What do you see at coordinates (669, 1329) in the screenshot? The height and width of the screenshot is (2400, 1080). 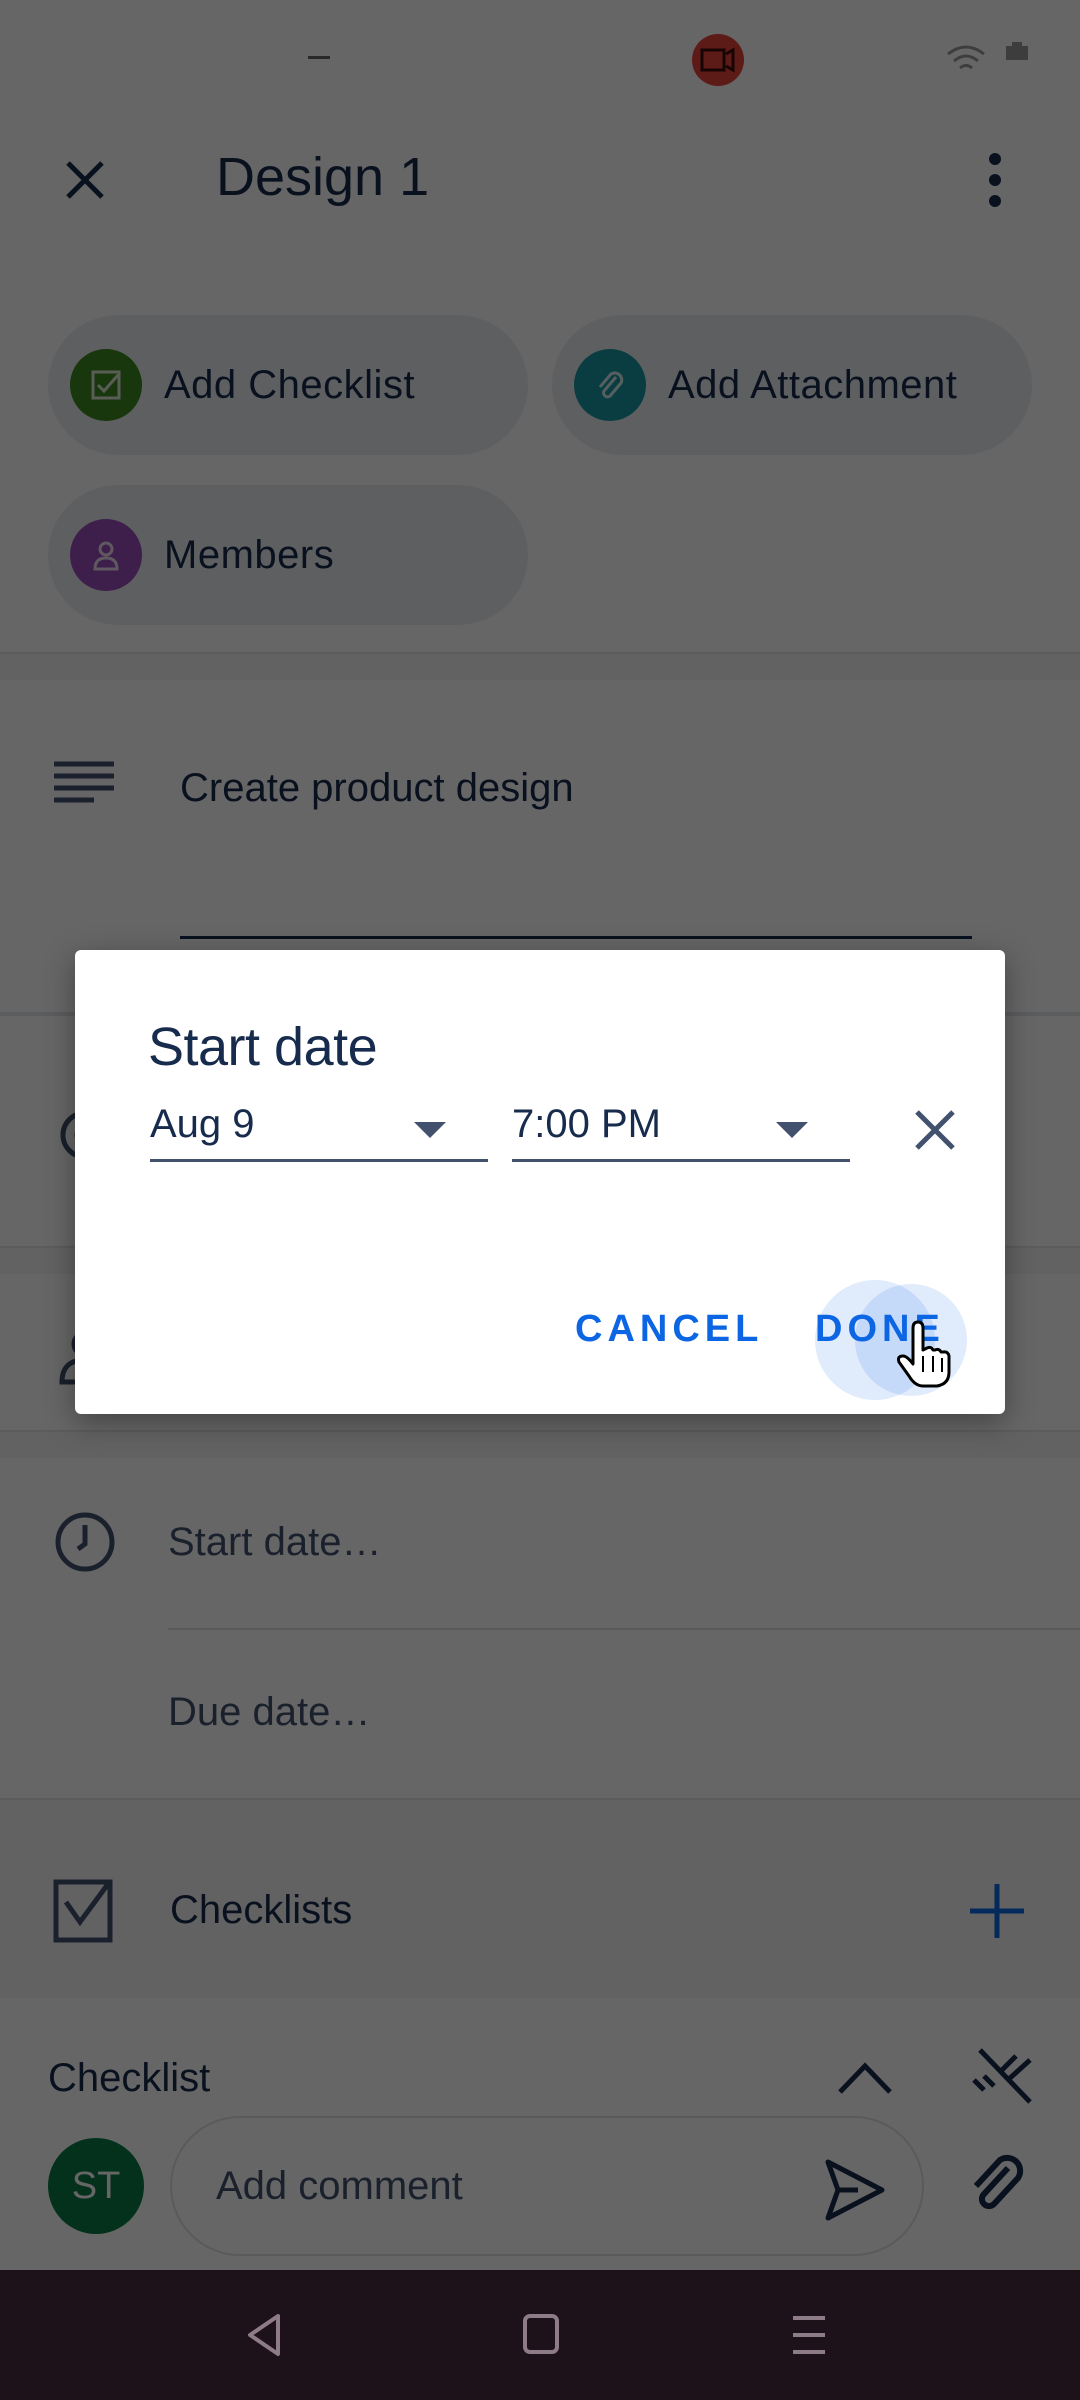 I see `cancel-button: CANCEL` at bounding box center [669, 1329].